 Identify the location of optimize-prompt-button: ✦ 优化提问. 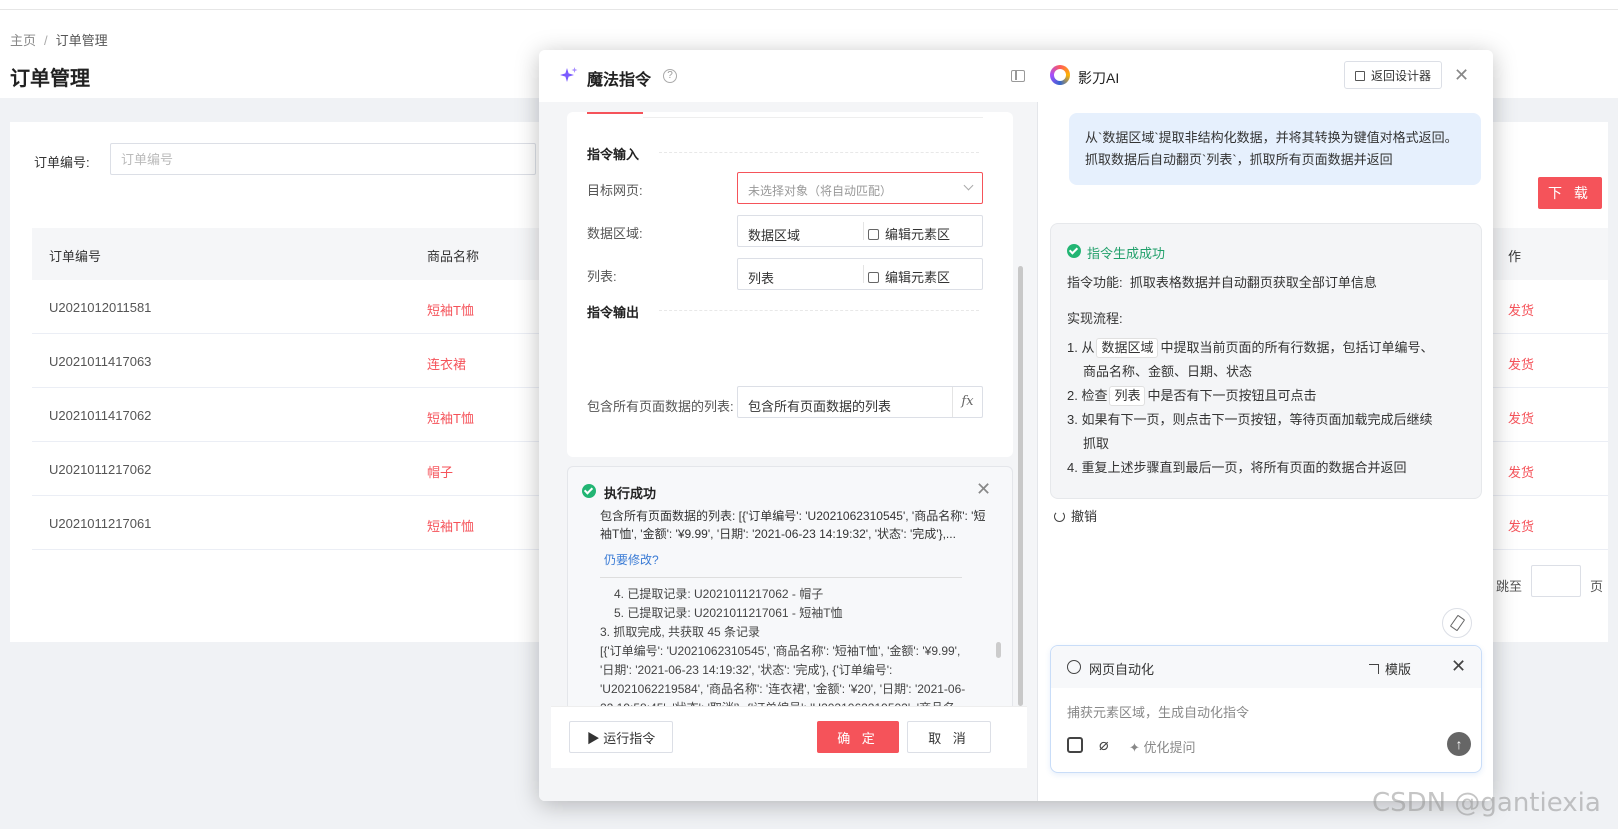
(1162, 746).